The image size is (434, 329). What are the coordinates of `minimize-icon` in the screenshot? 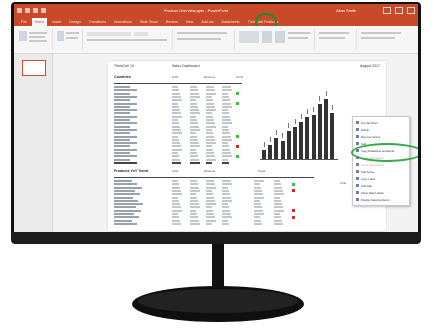 It's located at (387, 10).